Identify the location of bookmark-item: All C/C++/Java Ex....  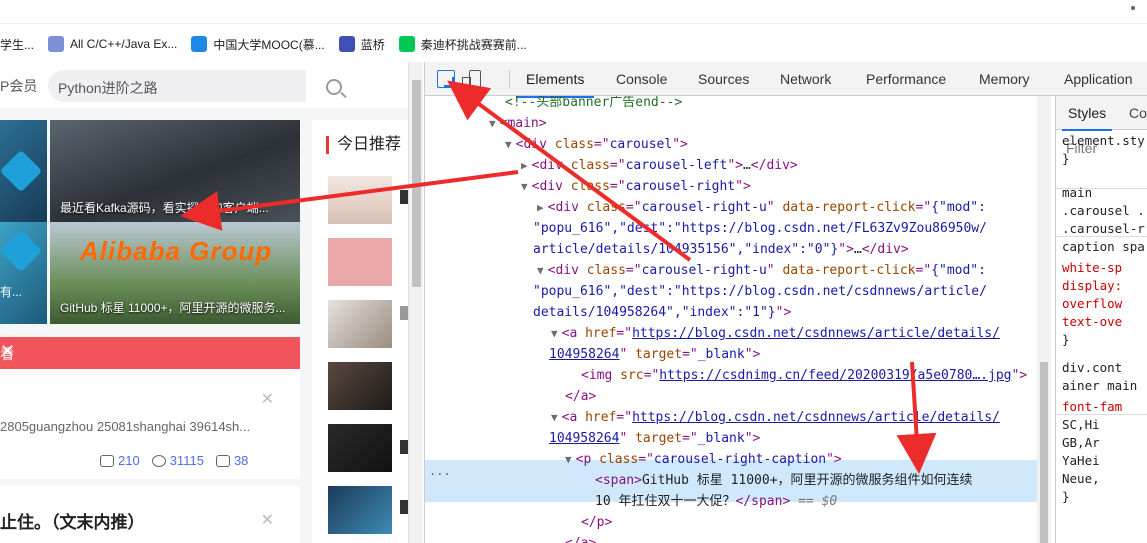
(112, 44).